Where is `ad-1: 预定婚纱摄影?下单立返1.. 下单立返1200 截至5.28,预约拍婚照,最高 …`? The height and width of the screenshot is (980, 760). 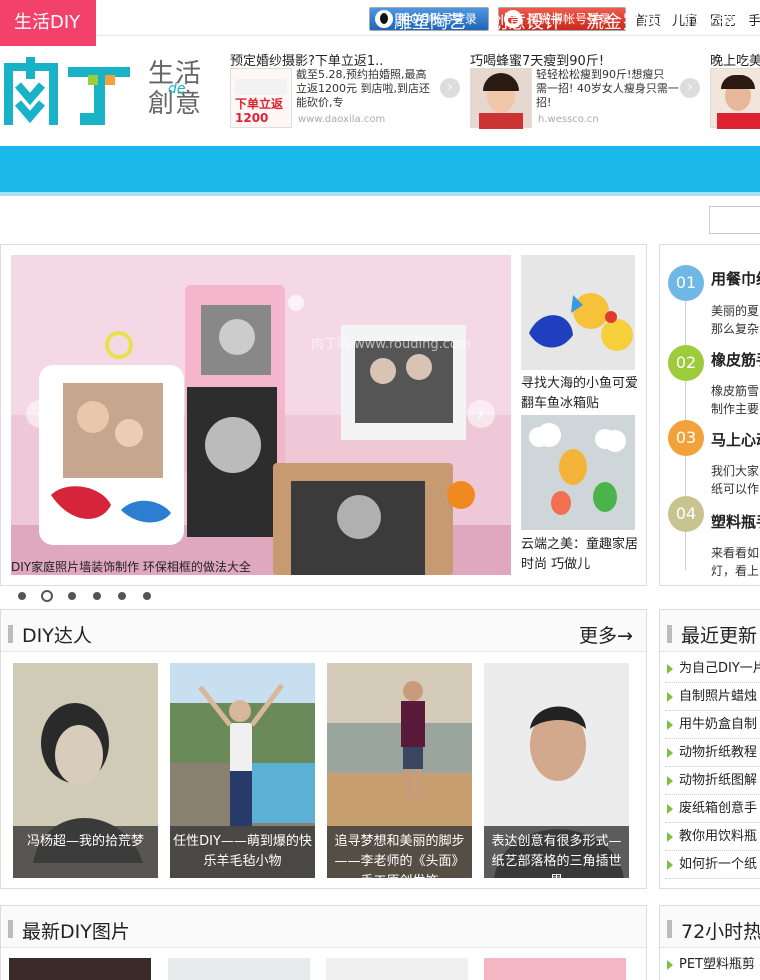 ad-1: 预定婚纱摄影?下单立返1.. 下单立返1200 截至5.28,预约拍婚照,最高 … is located at coordinates (345, 90).